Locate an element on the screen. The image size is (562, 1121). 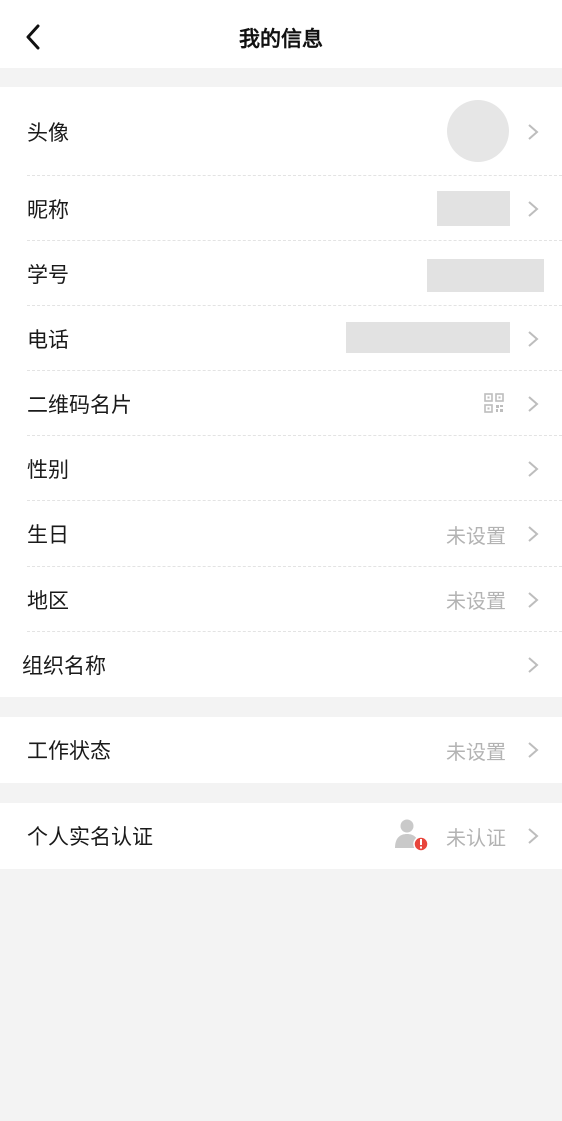
work-status-label: 工作状态 is located at coordinates (69, 751).